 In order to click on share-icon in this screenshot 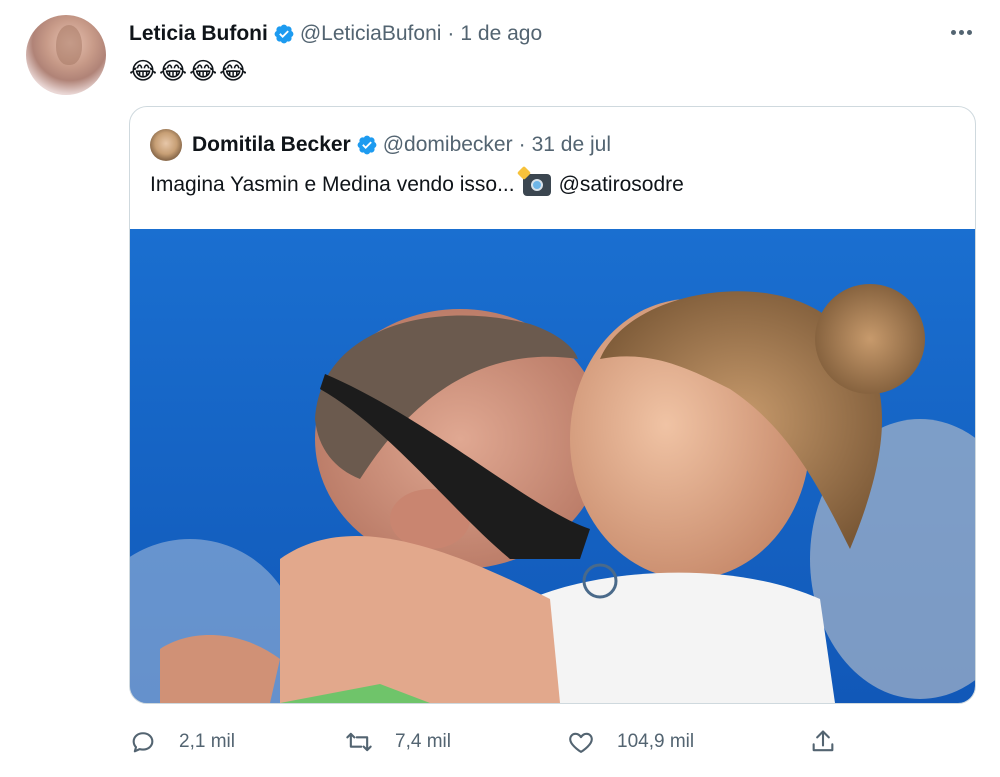, I will do `click(823, 741)`.